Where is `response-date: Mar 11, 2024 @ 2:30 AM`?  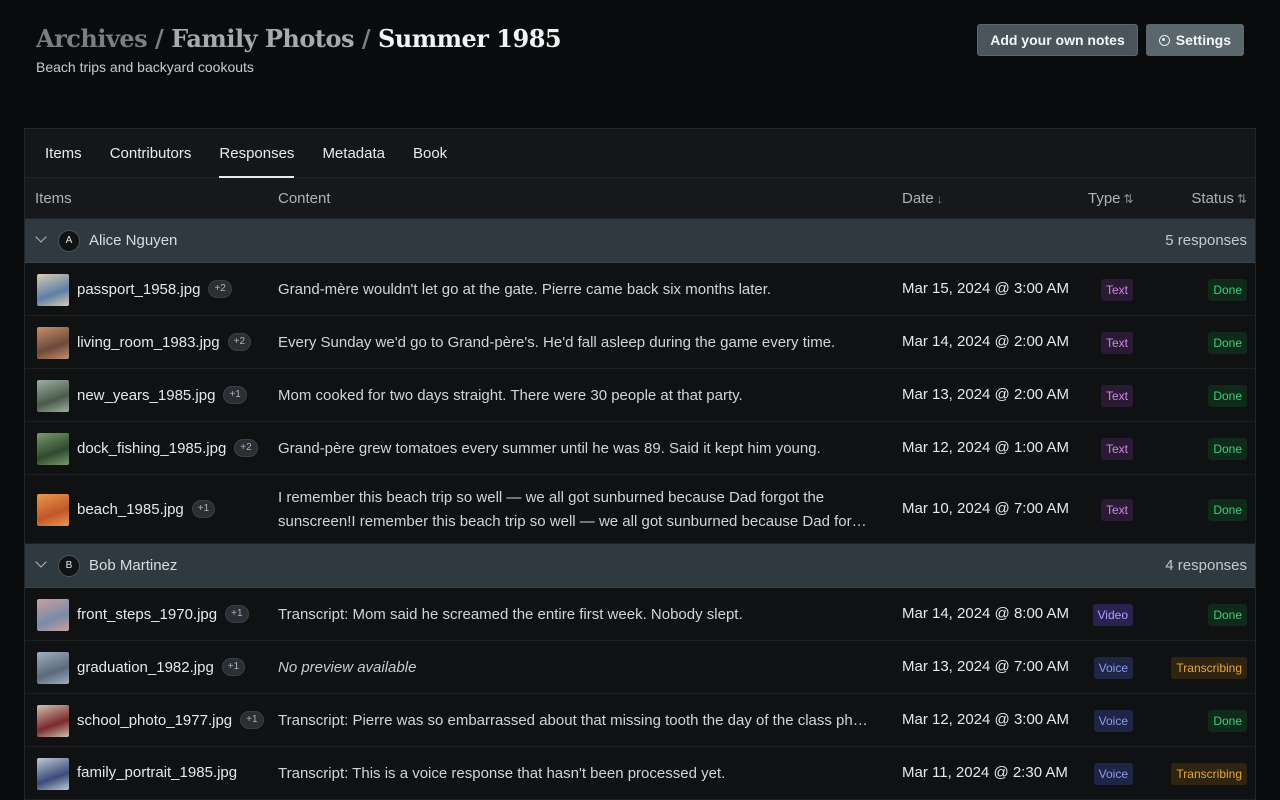
response-date: Mar 11, 2024 @ 2:30 AM is located at coordinates (985, 772).